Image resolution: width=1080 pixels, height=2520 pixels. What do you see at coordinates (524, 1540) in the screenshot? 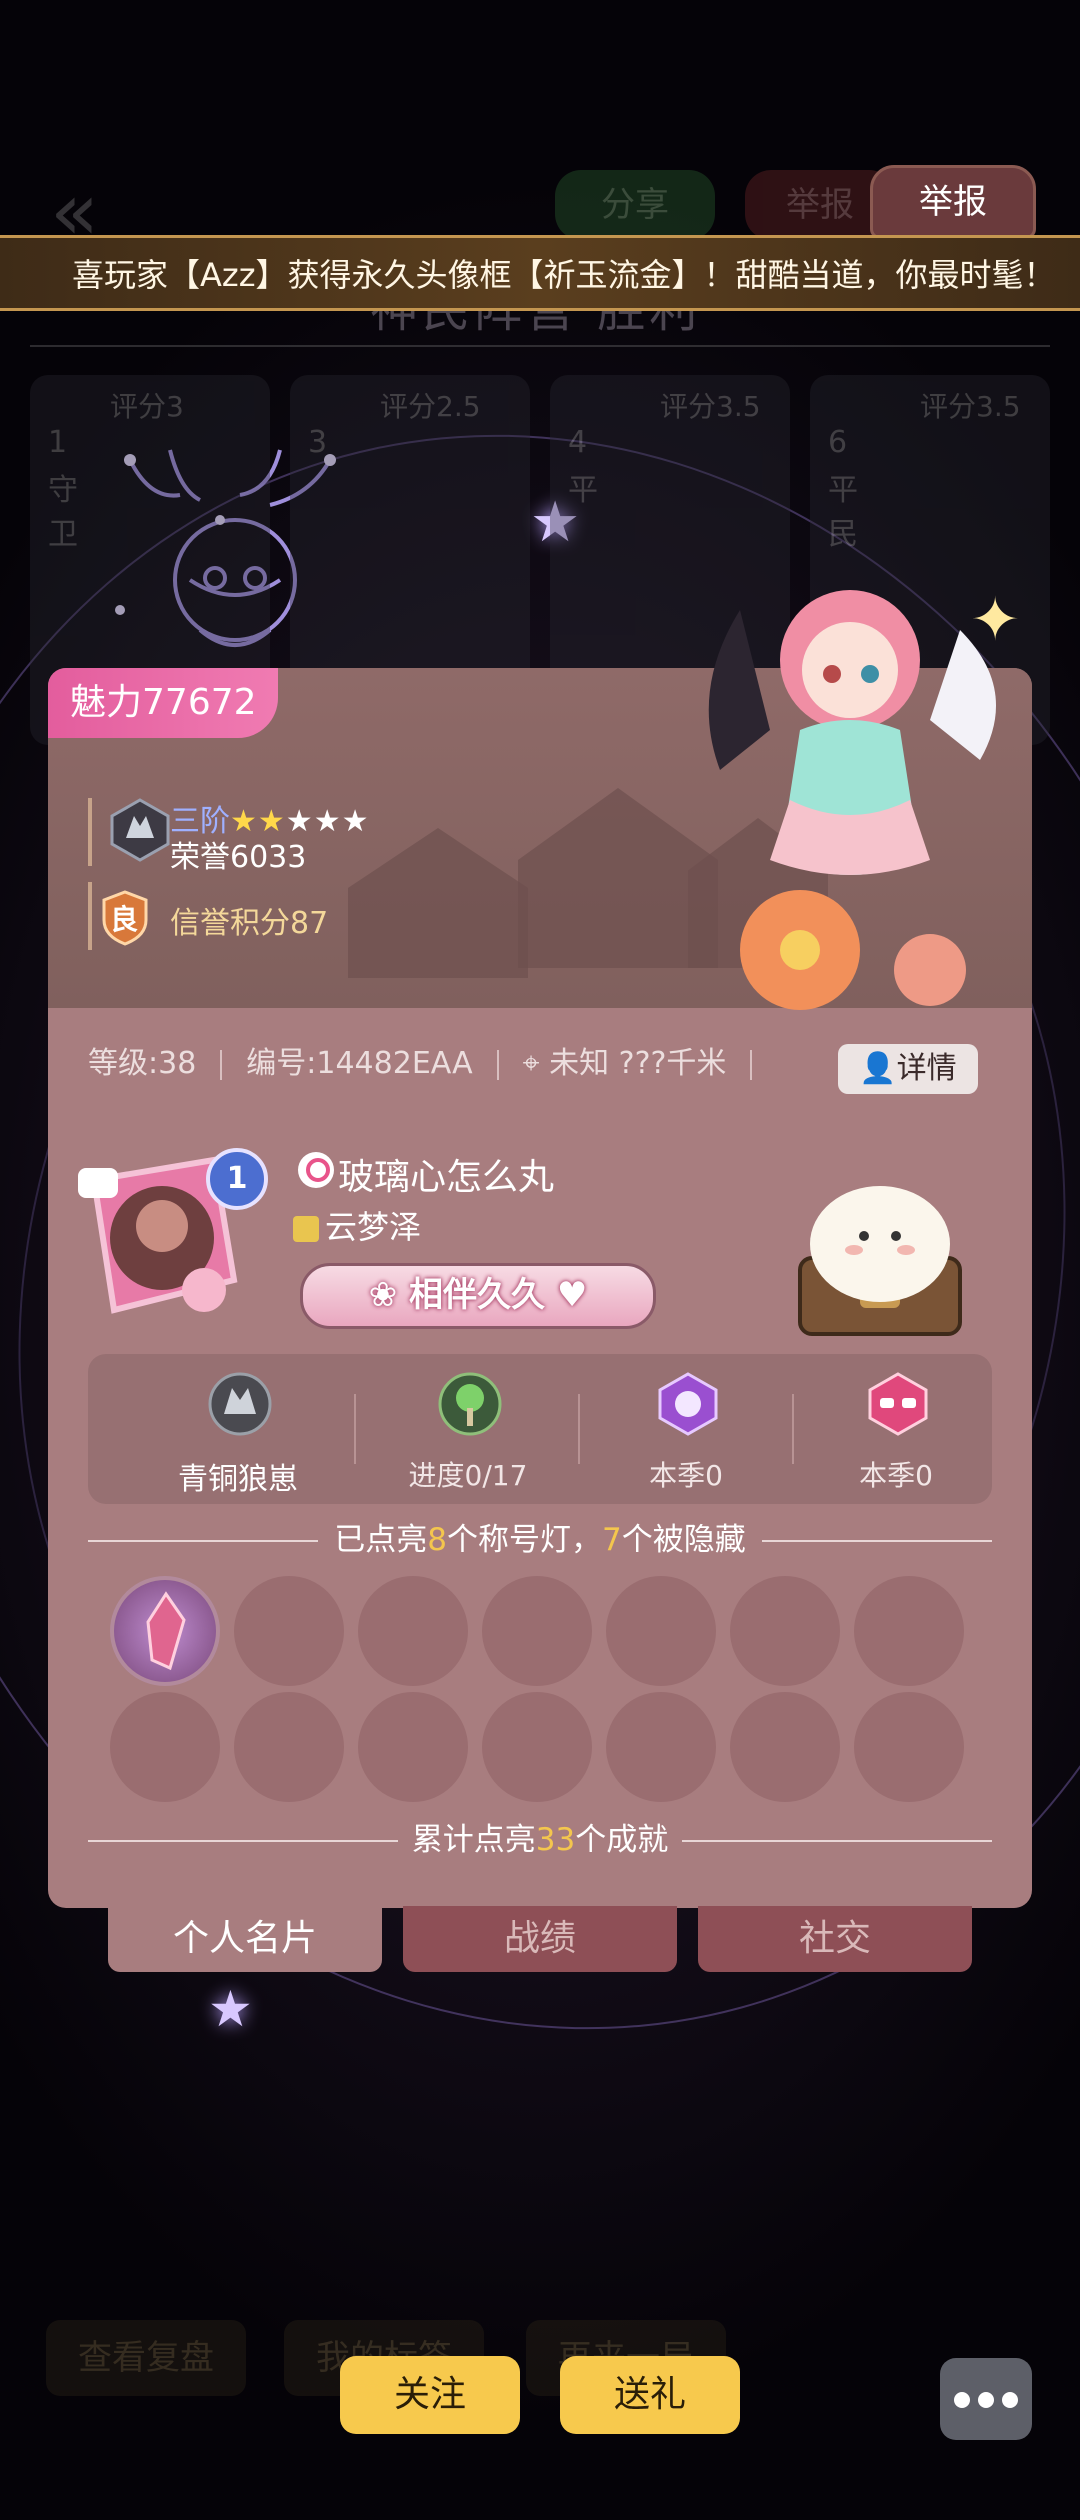
I see `titles-mid: 个称号灯，` at bounding box center [524, 1540].